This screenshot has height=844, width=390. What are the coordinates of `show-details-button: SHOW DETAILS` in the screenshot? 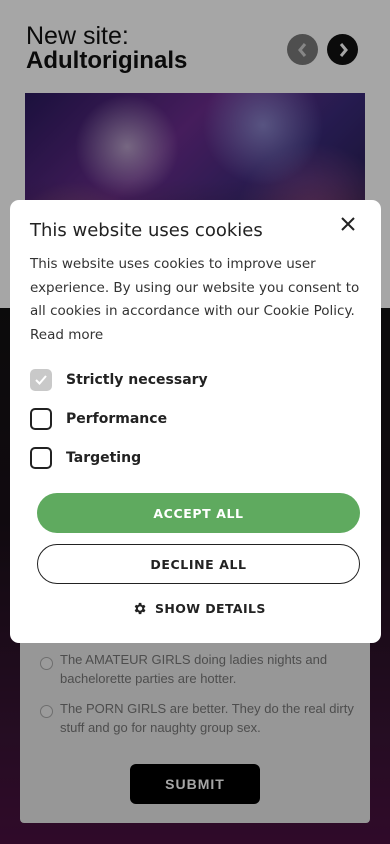 It's located at (199, 608).